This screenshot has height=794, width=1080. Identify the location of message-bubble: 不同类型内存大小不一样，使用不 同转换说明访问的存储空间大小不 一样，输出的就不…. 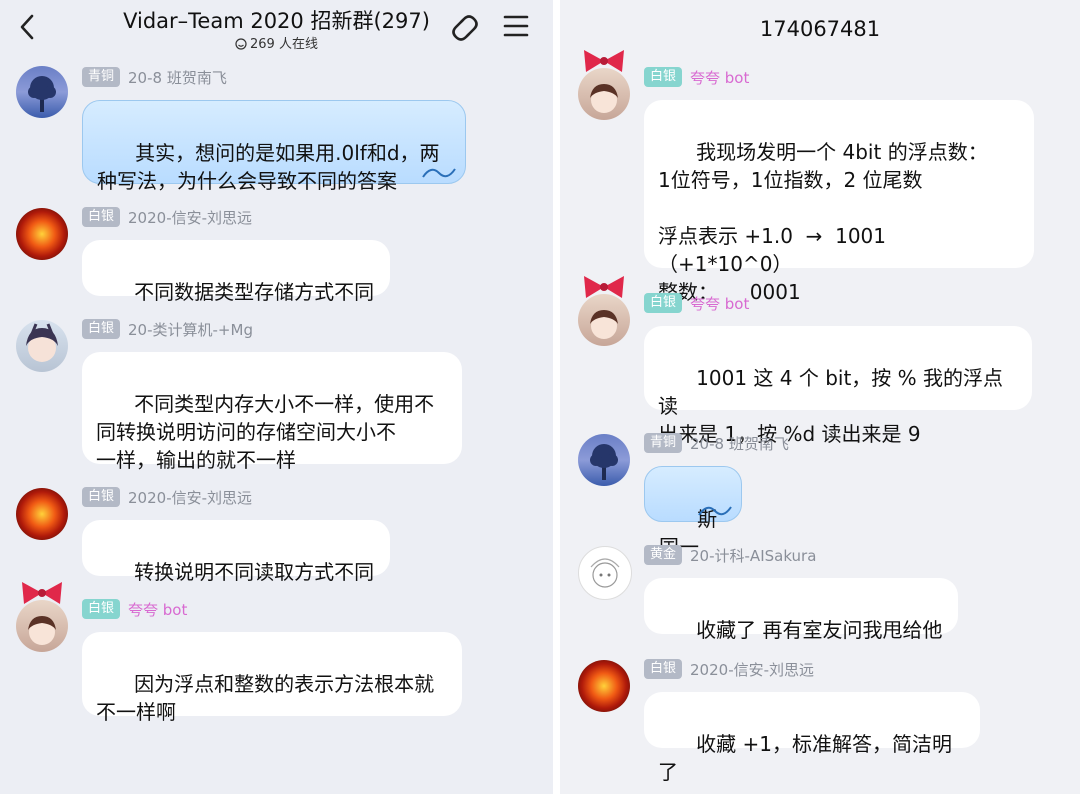
(272, 412).